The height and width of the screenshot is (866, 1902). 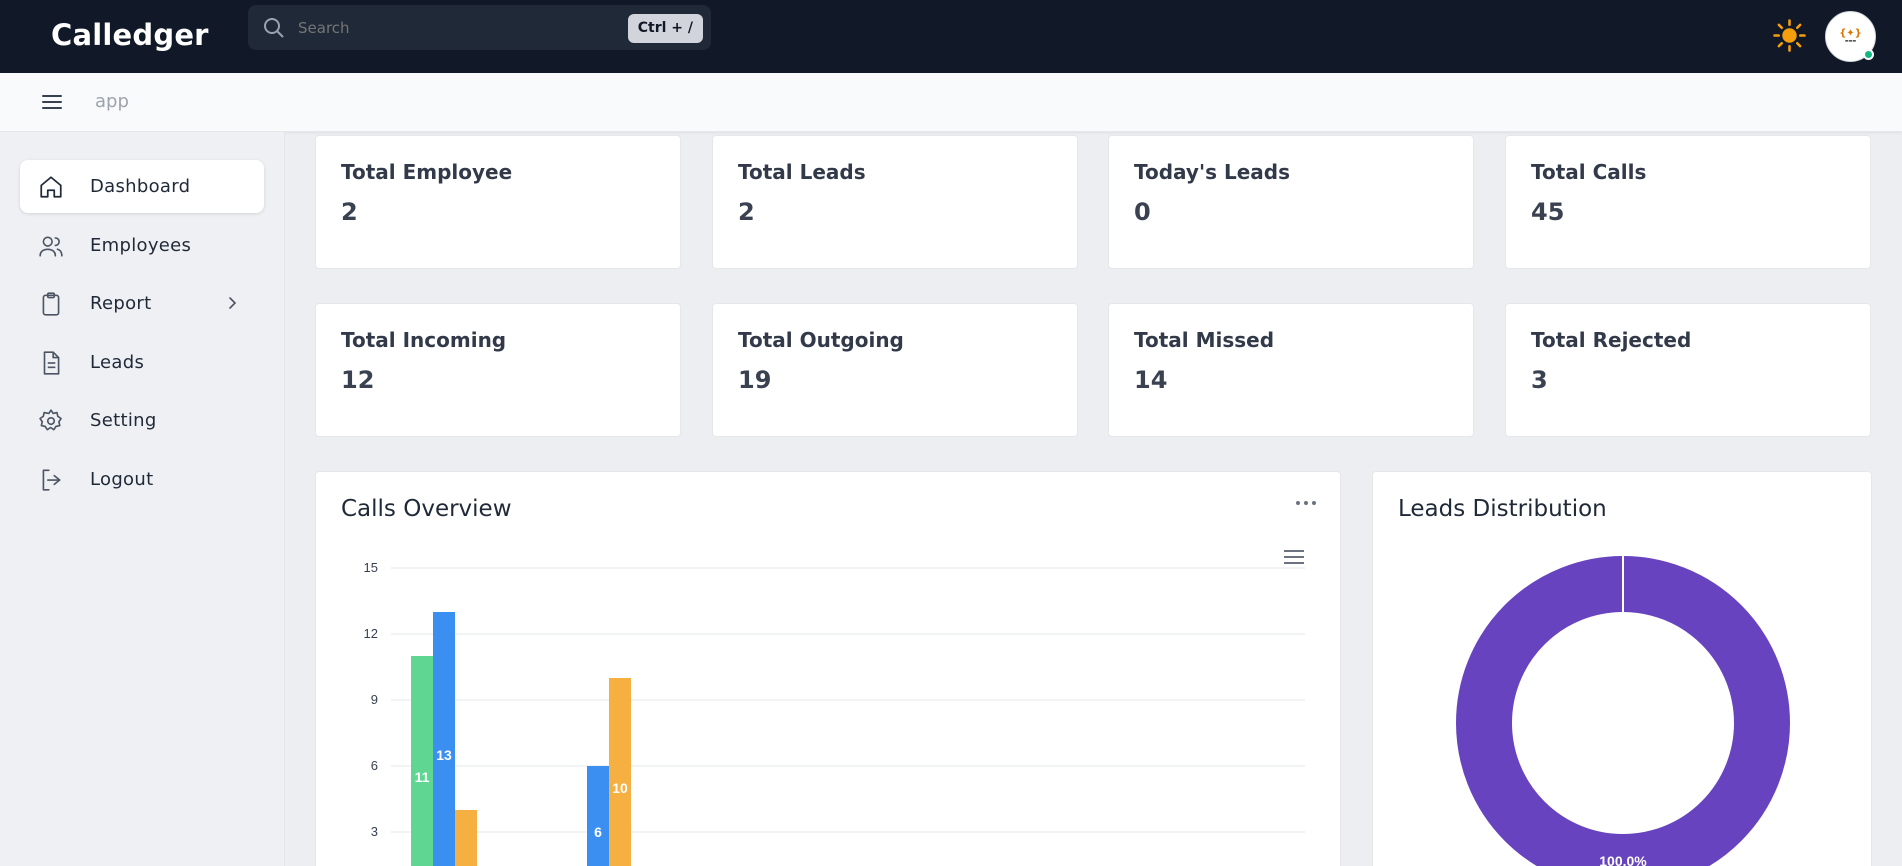 I want to click on leads-distribution-chart: 100.0%, so click(x=1623, y=711).